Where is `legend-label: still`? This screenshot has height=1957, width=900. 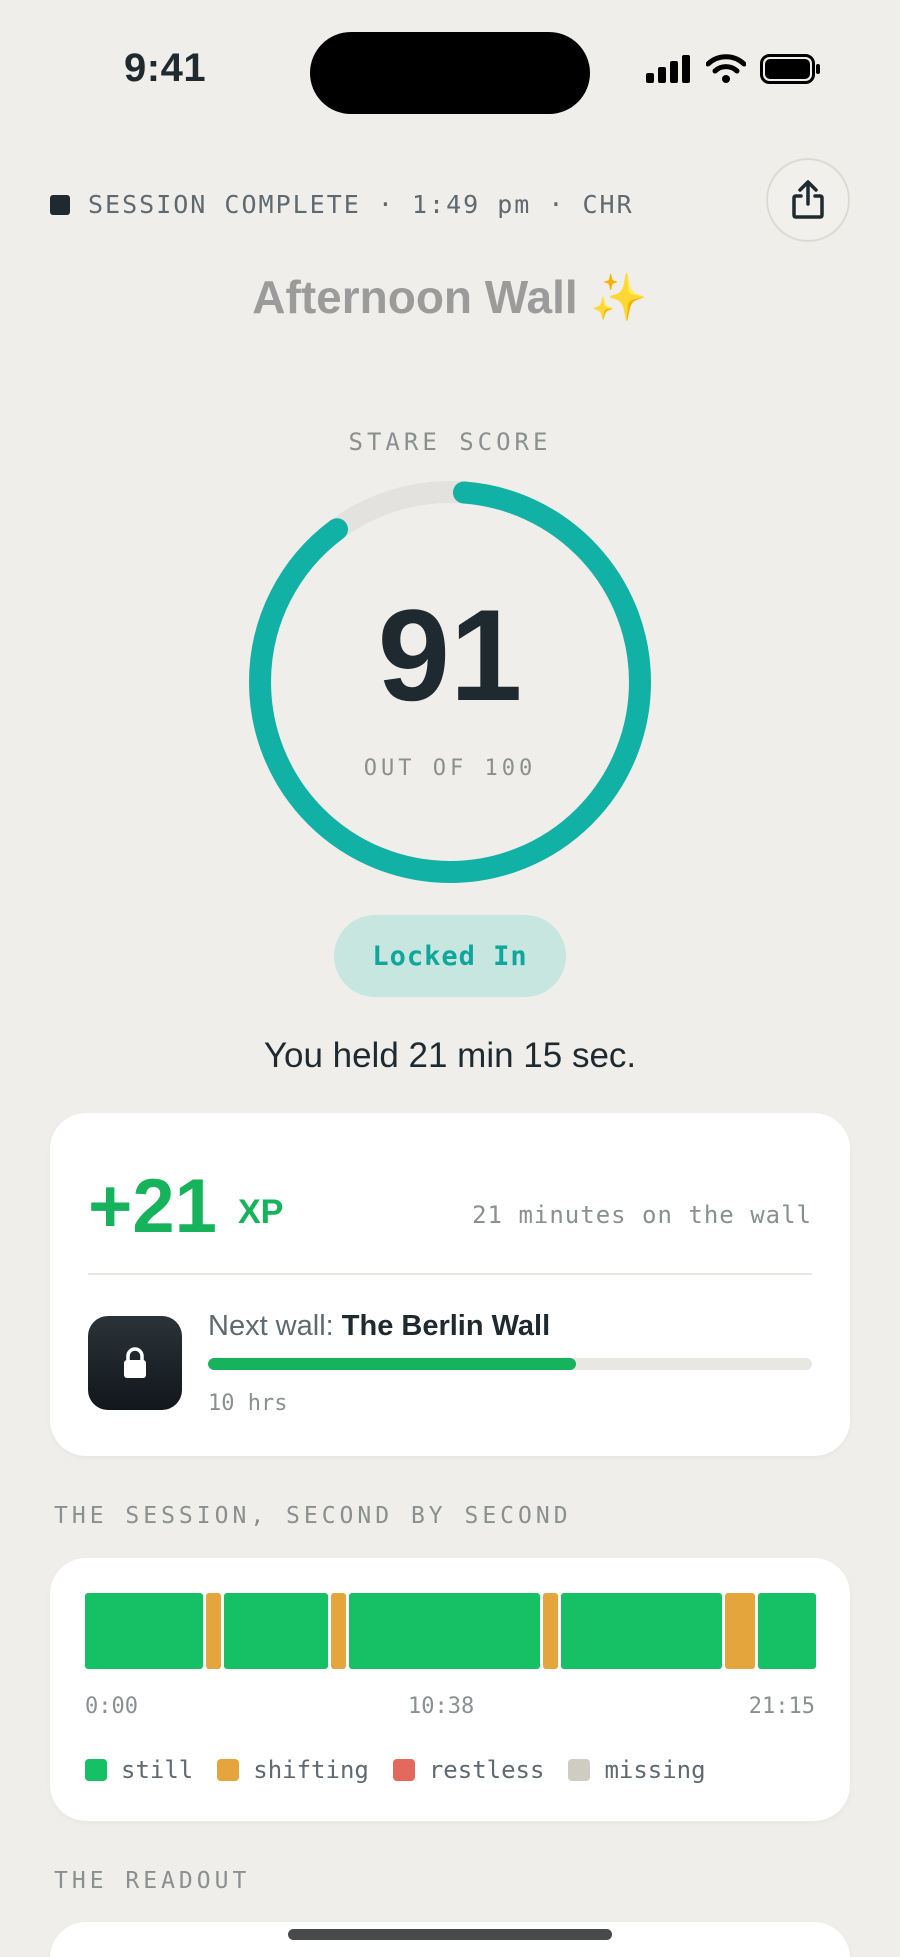
legend-label: still is located at coordinates (157, 1770).